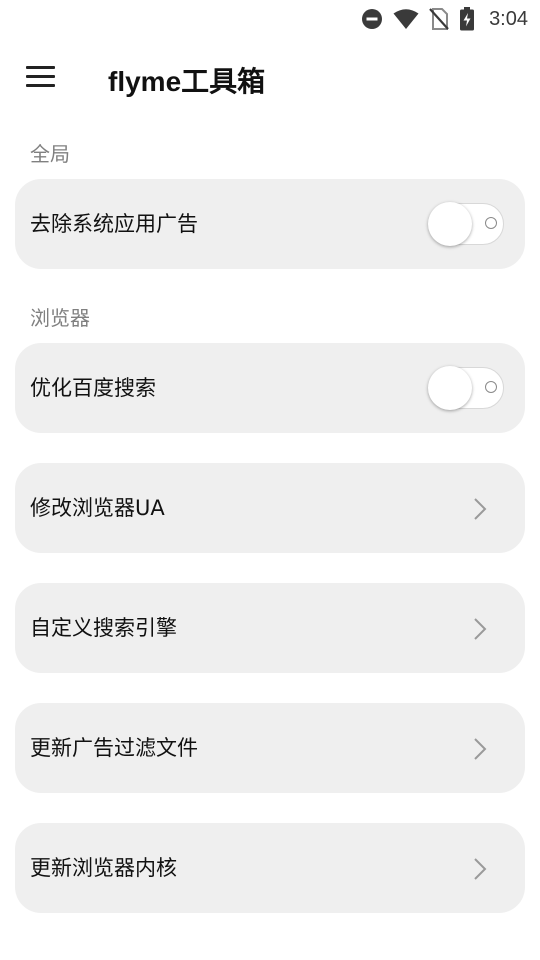 The image size is (540, 960). I want to click on status-bar: 3:04, so click(270, 19).